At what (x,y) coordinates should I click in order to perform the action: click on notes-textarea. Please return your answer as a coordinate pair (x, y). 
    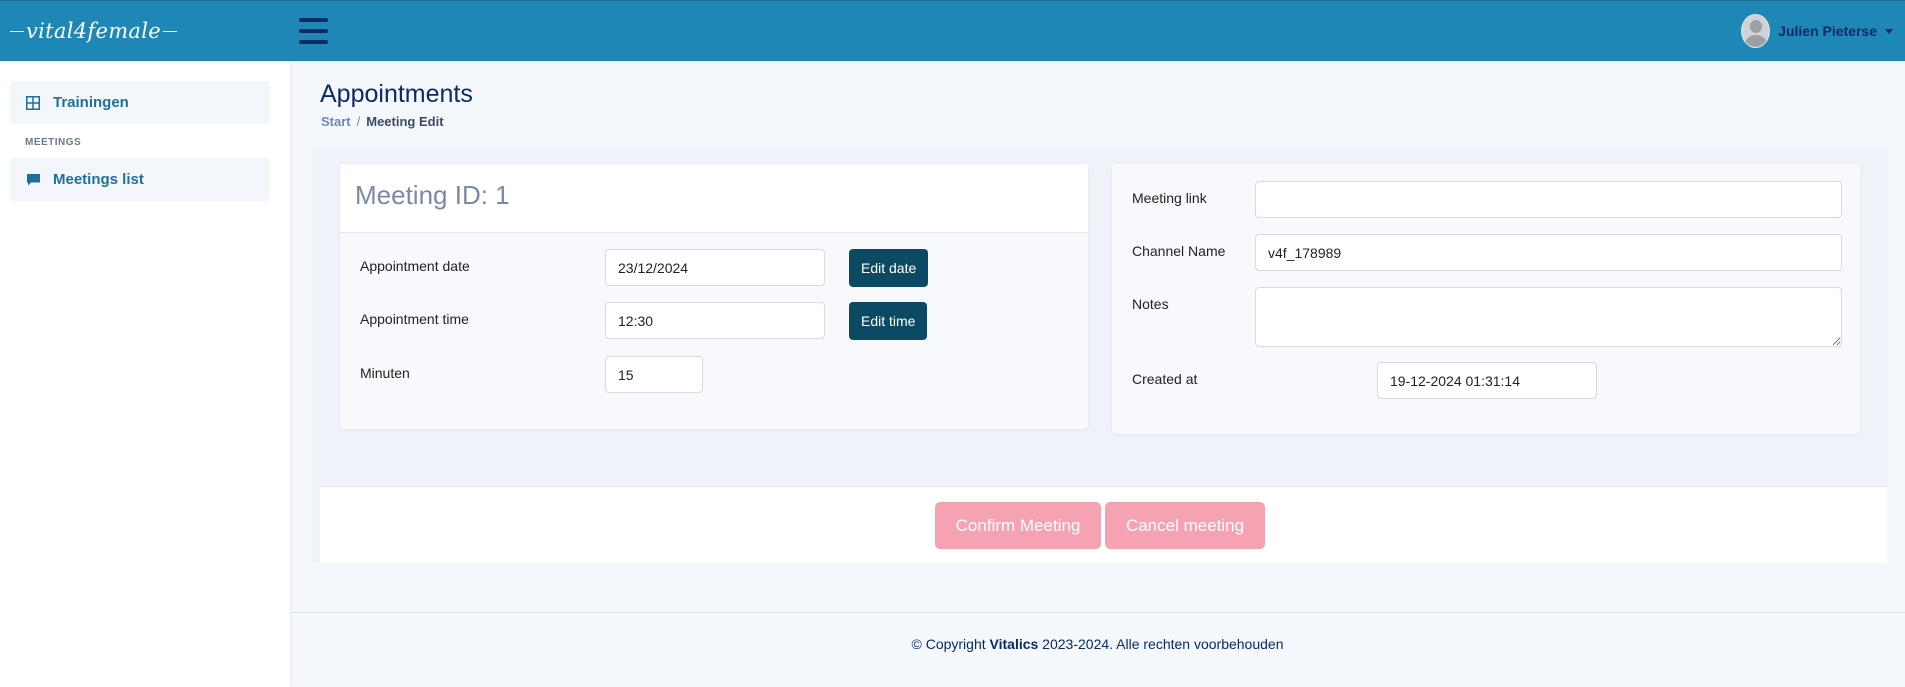
    Looking at the image, I should click on (1548, 317).